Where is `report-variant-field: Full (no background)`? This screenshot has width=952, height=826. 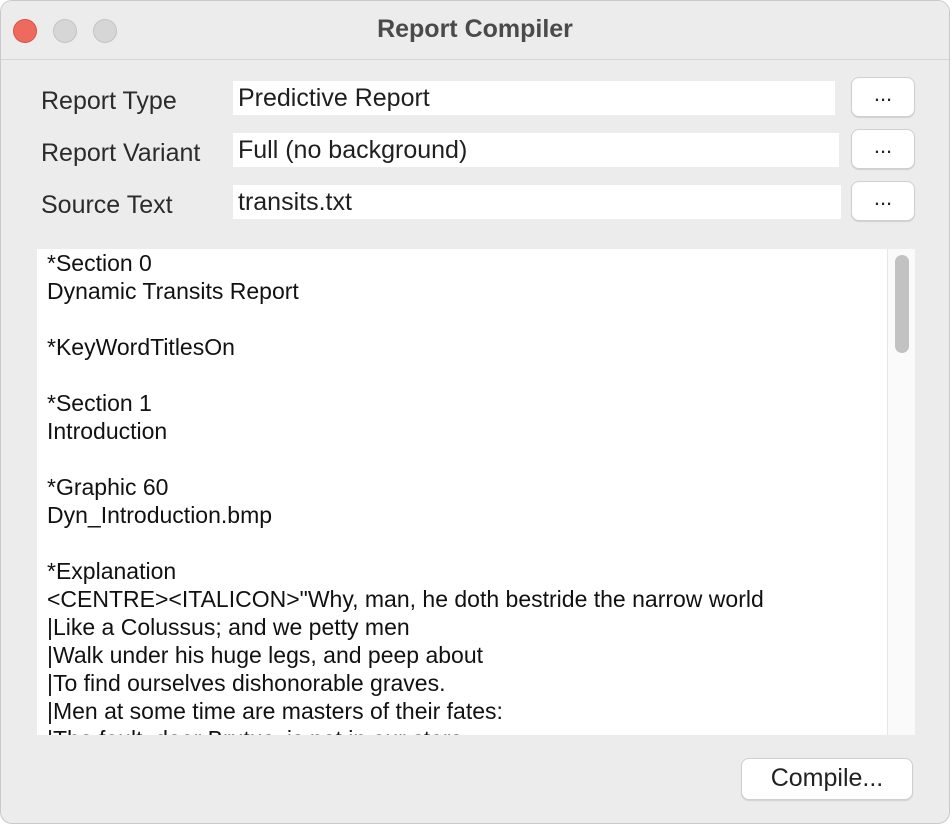
report-variant-field: Full (no background) is located at coordinates (536, 150).